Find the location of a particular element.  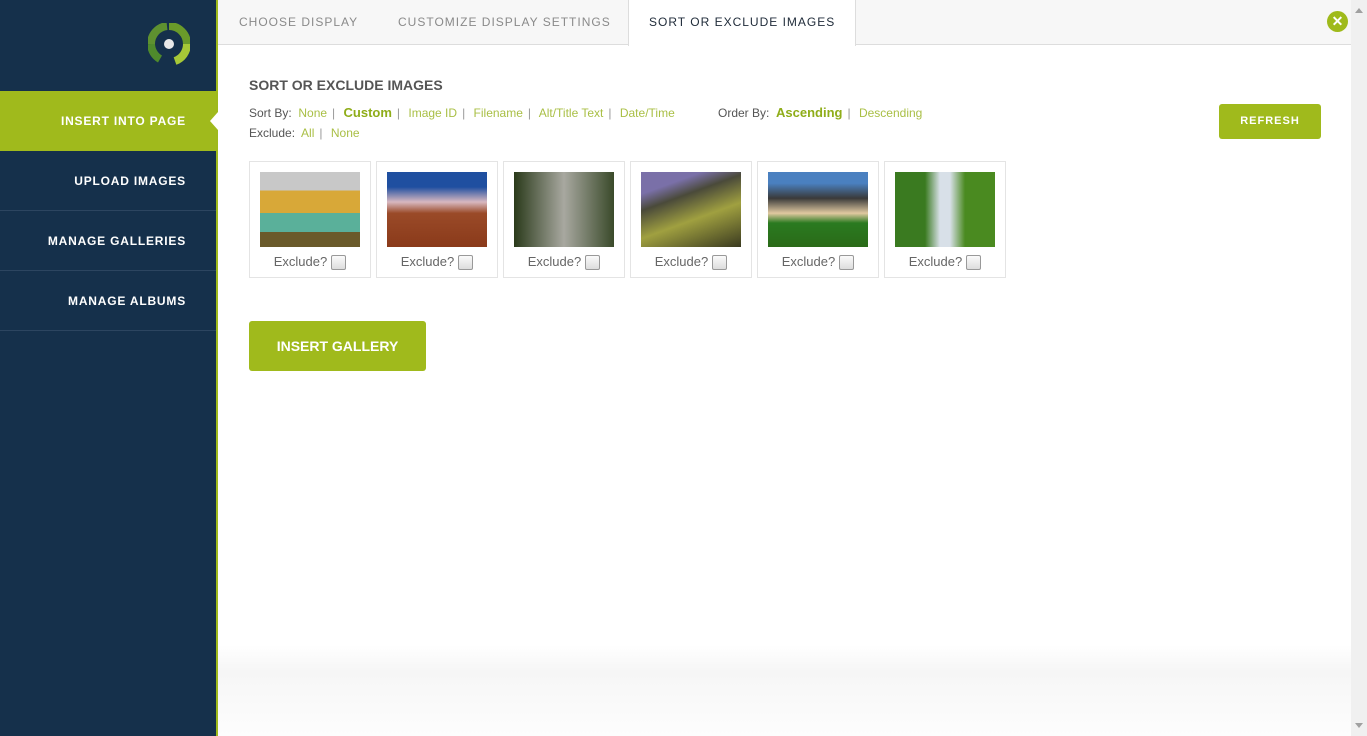

close-icon: ✕ is located at coordinates (1337, 21).